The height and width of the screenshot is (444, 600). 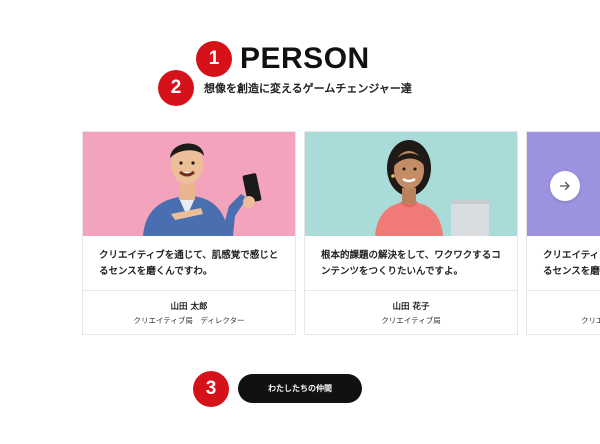 What do you see at coordinates (214, 59) in the screenshot?
I see `annotation-marker-1: 1` at bounding box center [214, 59].